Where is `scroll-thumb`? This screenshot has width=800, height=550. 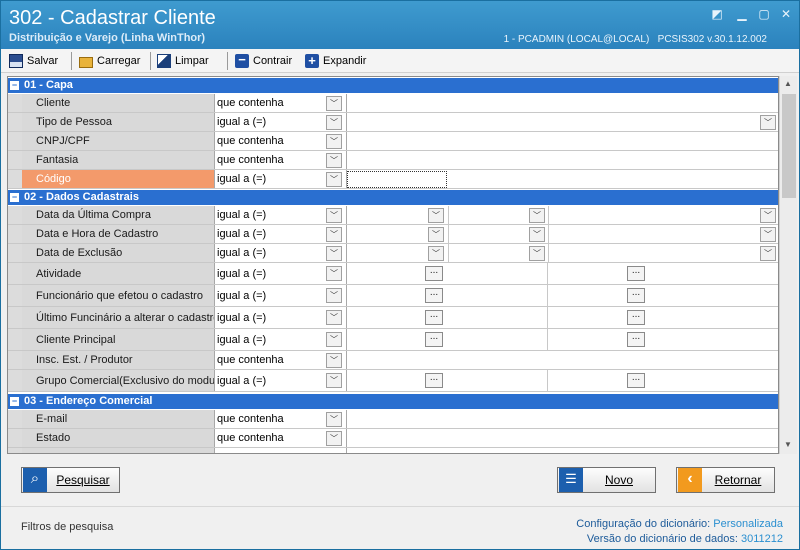 scroll-thumb is located at coordinates (789, 146).